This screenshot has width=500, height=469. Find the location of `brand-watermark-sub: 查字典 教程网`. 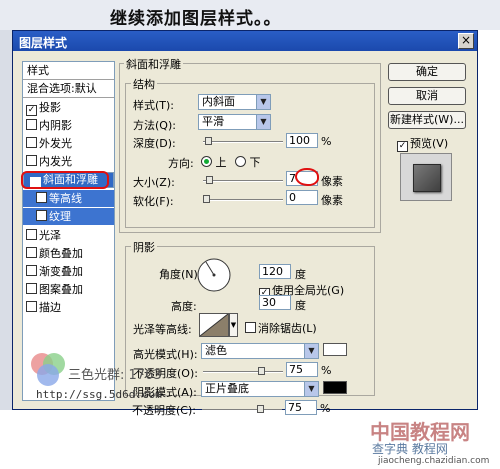

brand-watermark-sub: 查字典 教程网 is located at coordinates (410, 449).